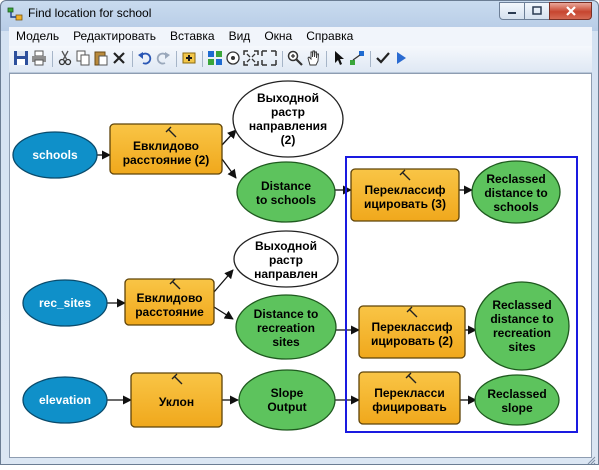 This screenshot has height=470, width=599. What do you see at coordinates (169, 305) in the screenshot?
I see `tool-label-euclid-1: Евклидово расстояние` at bounding box center [169, 305].